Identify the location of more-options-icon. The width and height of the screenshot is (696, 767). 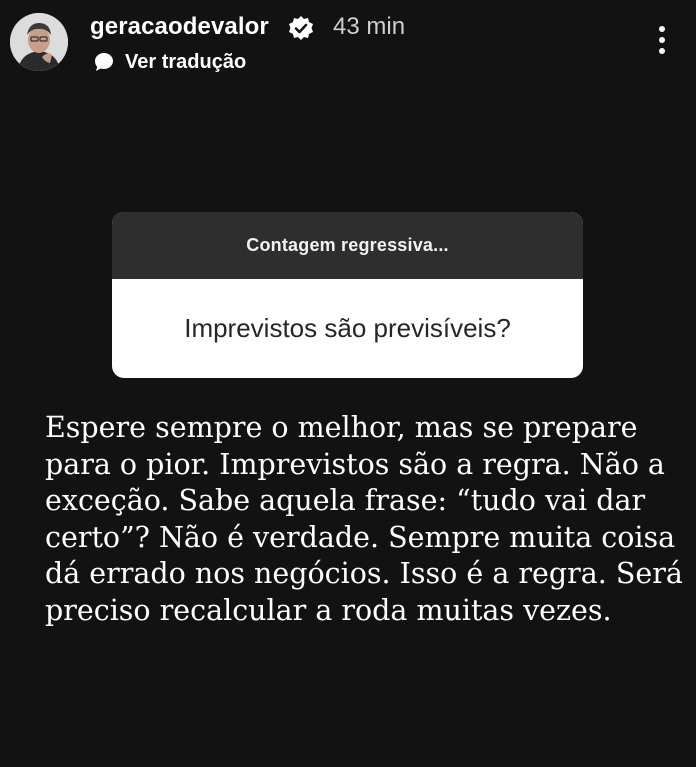
(662, 40).